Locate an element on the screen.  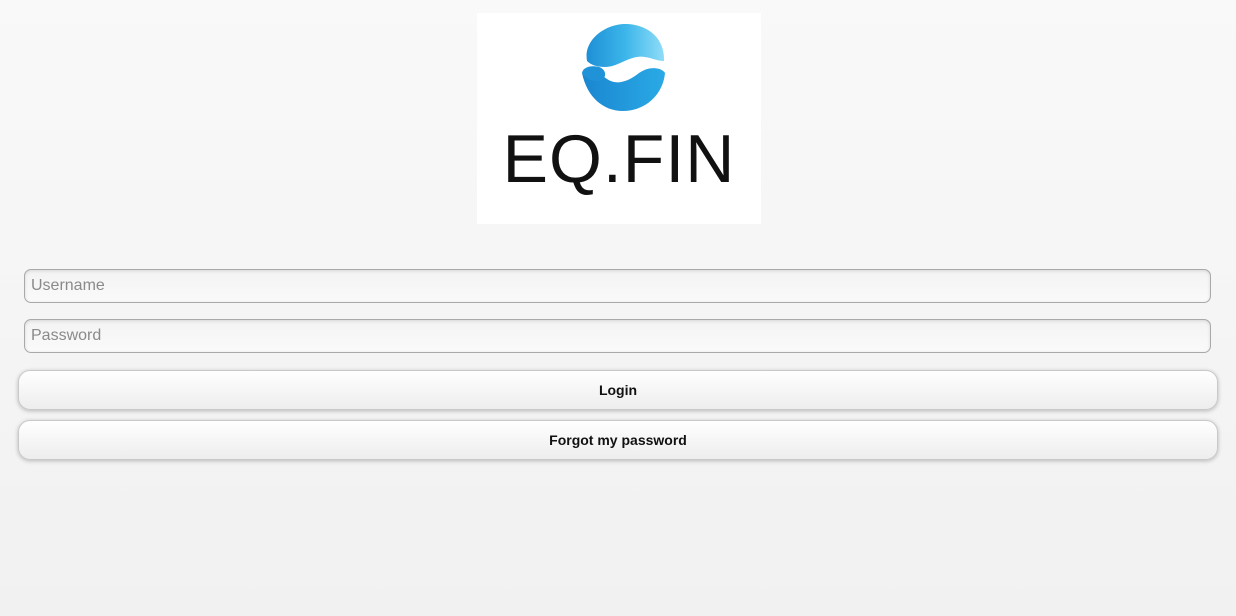
password-input is located at coordinates (617, 336).